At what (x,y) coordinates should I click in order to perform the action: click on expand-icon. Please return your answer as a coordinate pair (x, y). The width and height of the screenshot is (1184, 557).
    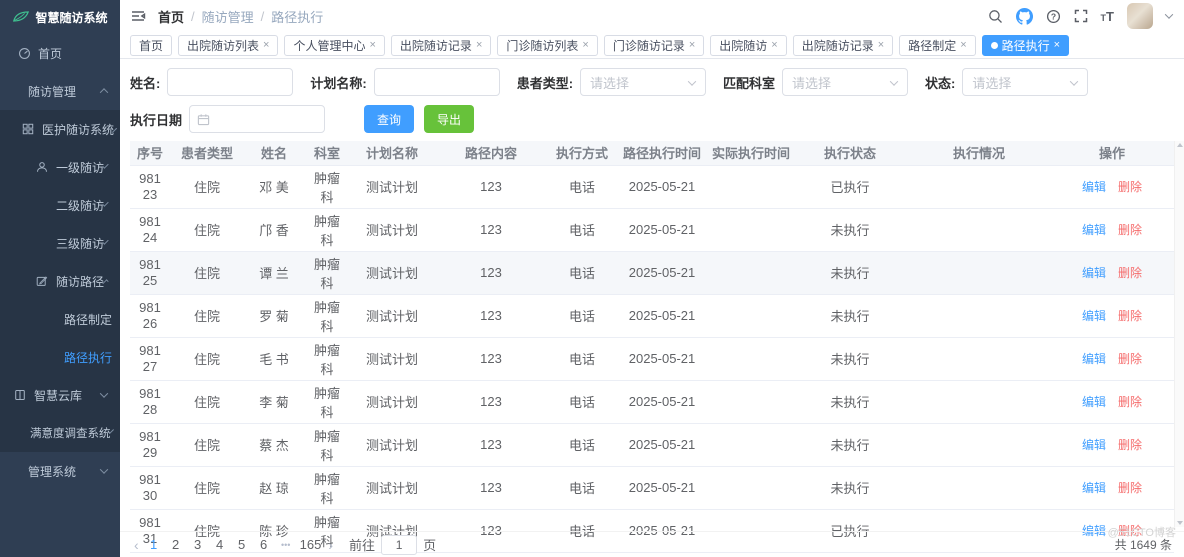
    Looking at the image, I should click on (1081, 16).